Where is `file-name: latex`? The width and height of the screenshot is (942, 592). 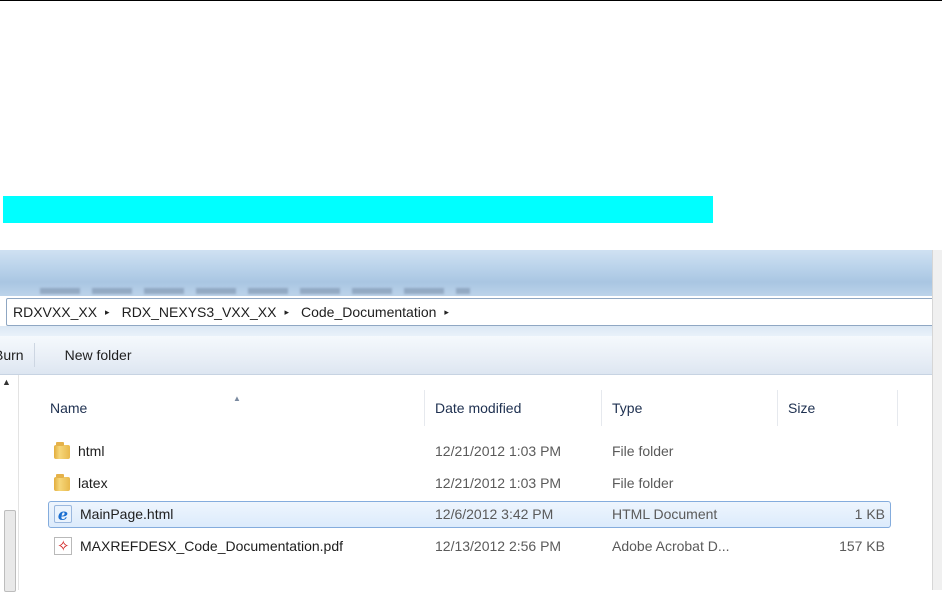 file-name: latex is located at coordinates (93, 483).